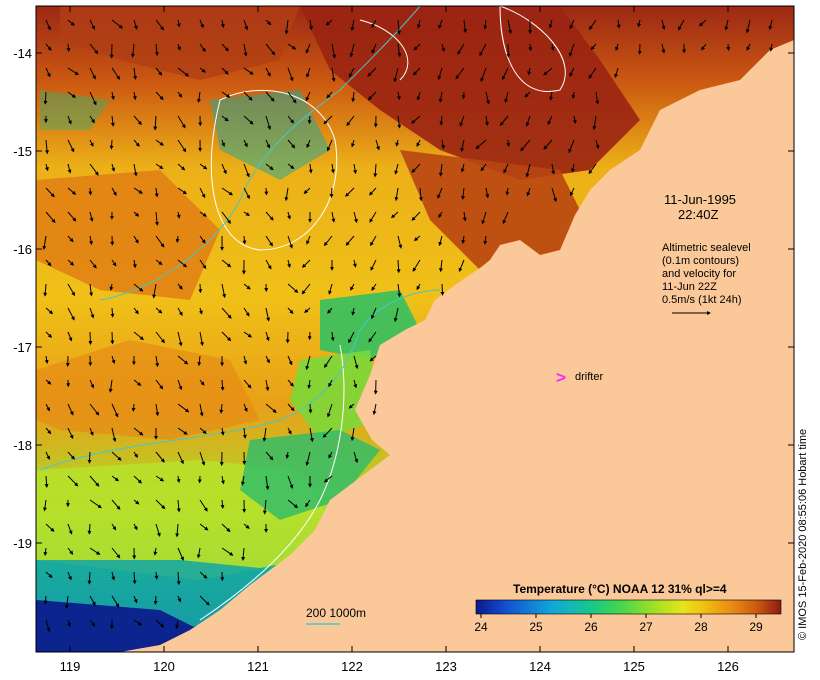  Describe the element at coordinates (22, 347) in the screenshot. I see `y-tick-label: -17` at that location.